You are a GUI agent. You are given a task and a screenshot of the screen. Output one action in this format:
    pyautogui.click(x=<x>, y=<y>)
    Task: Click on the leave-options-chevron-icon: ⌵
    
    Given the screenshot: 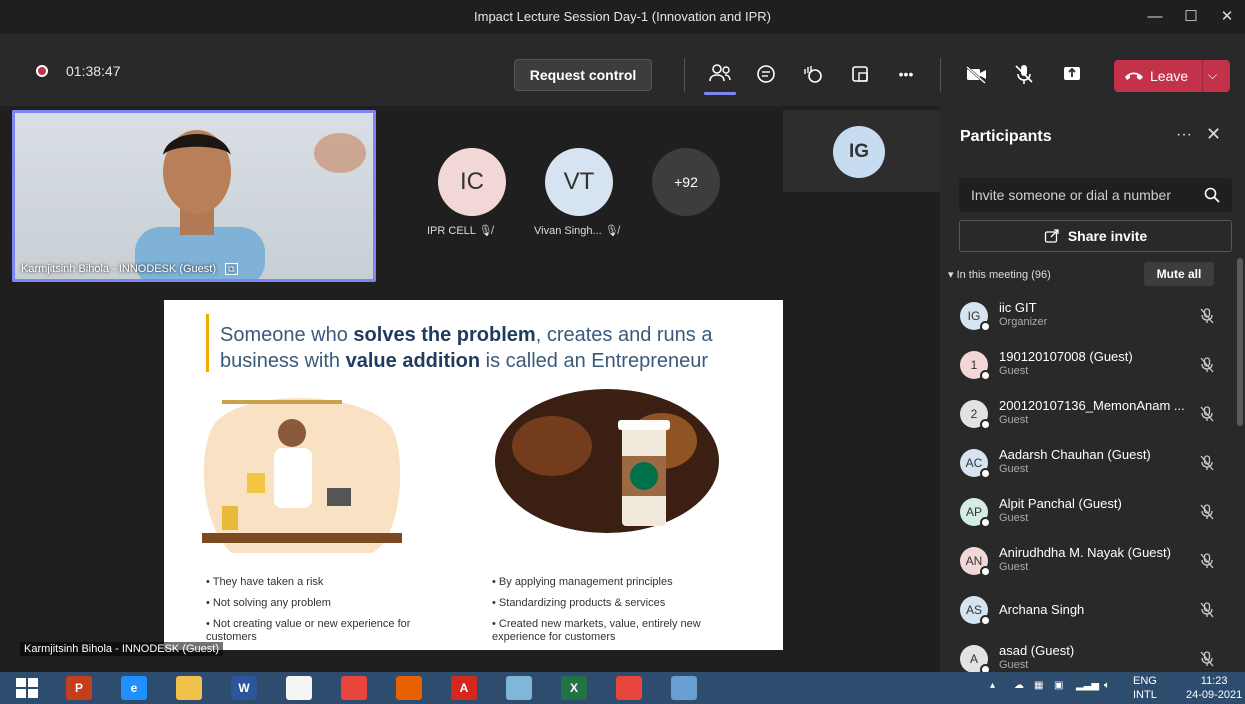 What is the action you would take?
    pyautogui.click(x=1212, y=75)
    